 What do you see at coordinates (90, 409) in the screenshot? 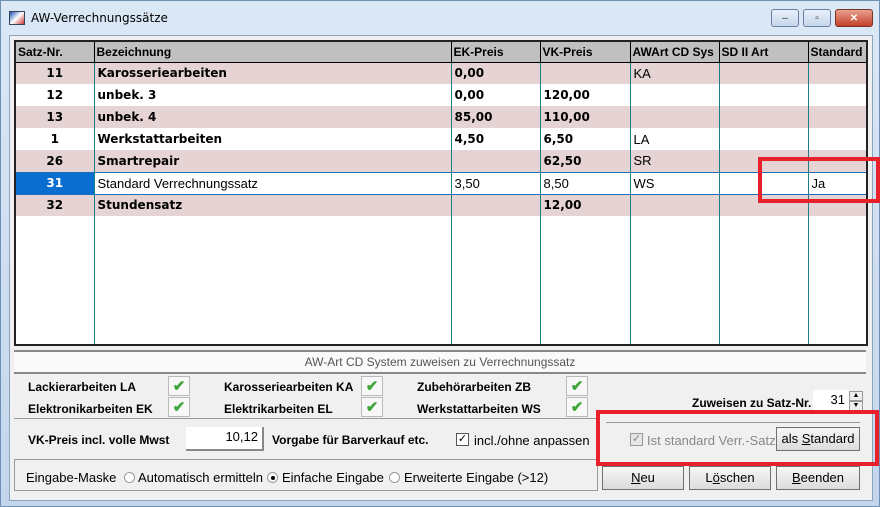
I see `cat-label-ek: Elektronikarbeiten EK` at bounding box center [90, 409].